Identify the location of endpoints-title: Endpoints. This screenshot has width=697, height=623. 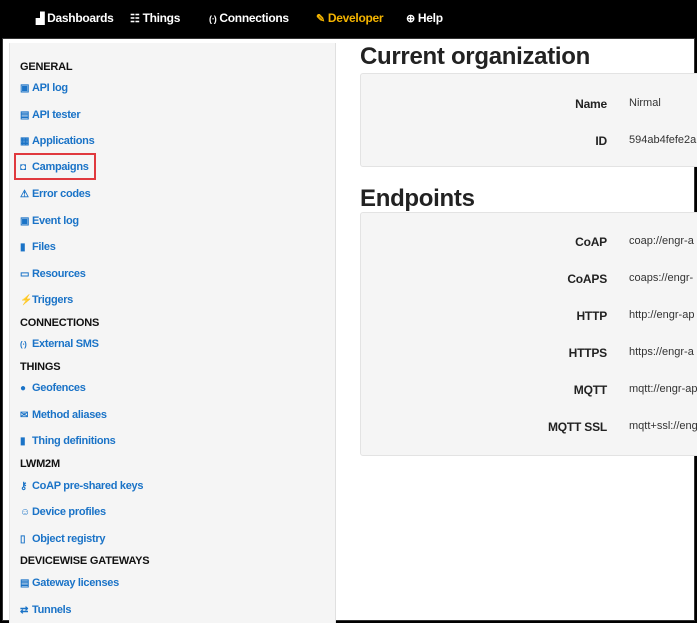
(417, 198).